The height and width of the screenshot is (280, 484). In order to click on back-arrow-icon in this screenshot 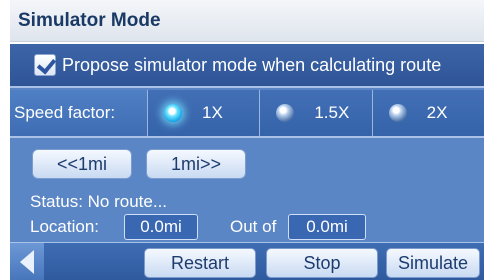, I will do `click(27, 262)`.